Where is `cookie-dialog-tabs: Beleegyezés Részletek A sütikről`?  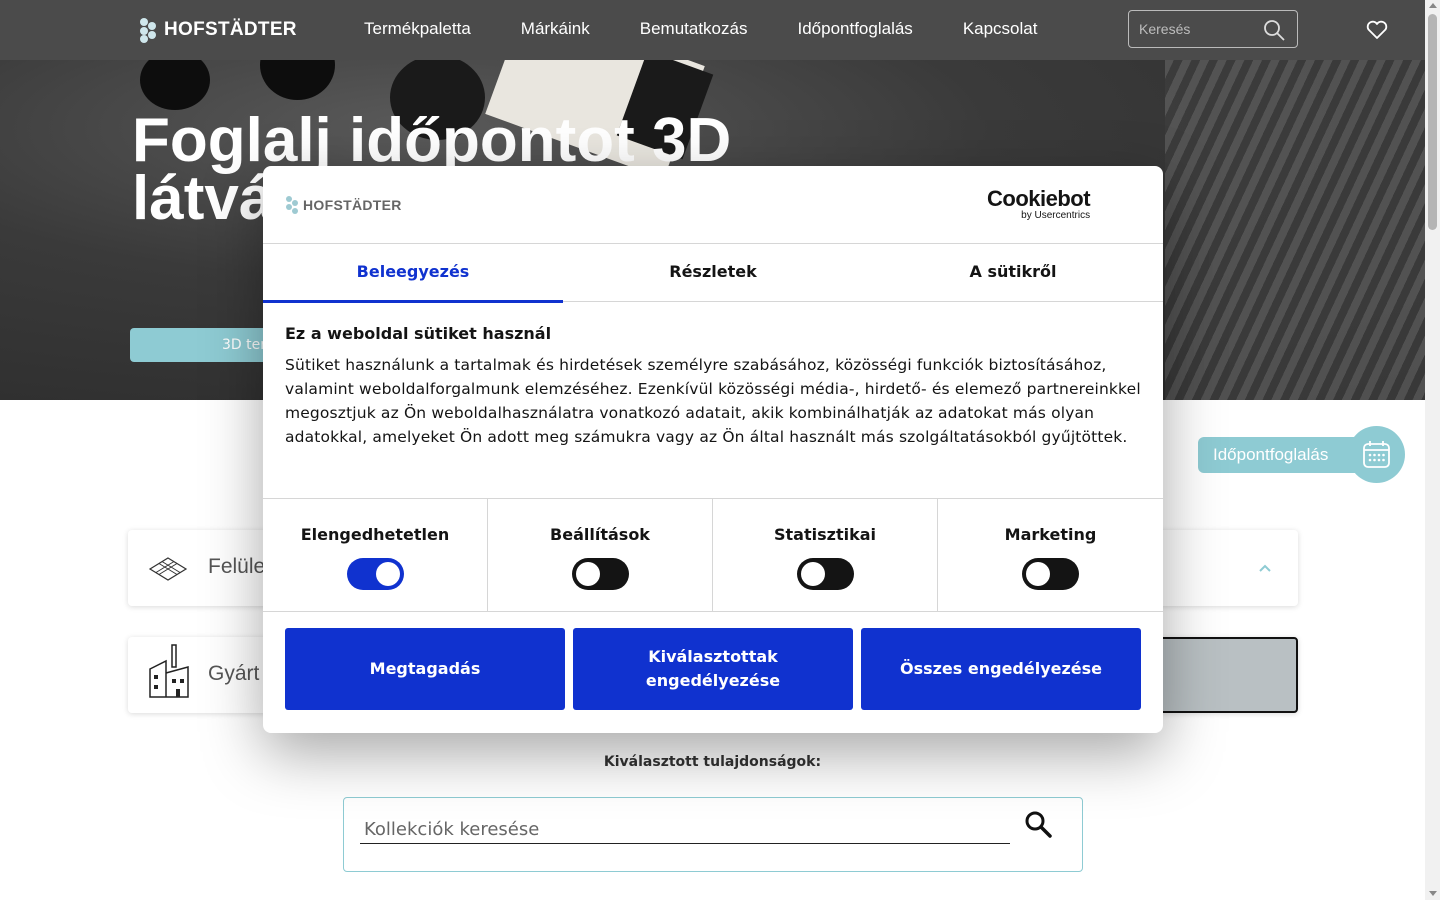
cookie-dialog-tabs: Beleegyezés Részletek A sütikről is located at coordinates (713, 273).